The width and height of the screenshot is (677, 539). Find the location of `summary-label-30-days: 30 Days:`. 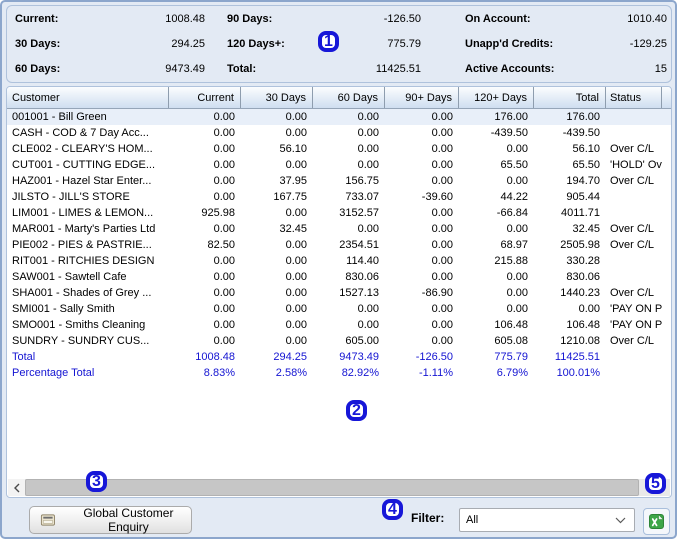

summary-label-30-days: 30 Days: is located at coordinates (38, 44).